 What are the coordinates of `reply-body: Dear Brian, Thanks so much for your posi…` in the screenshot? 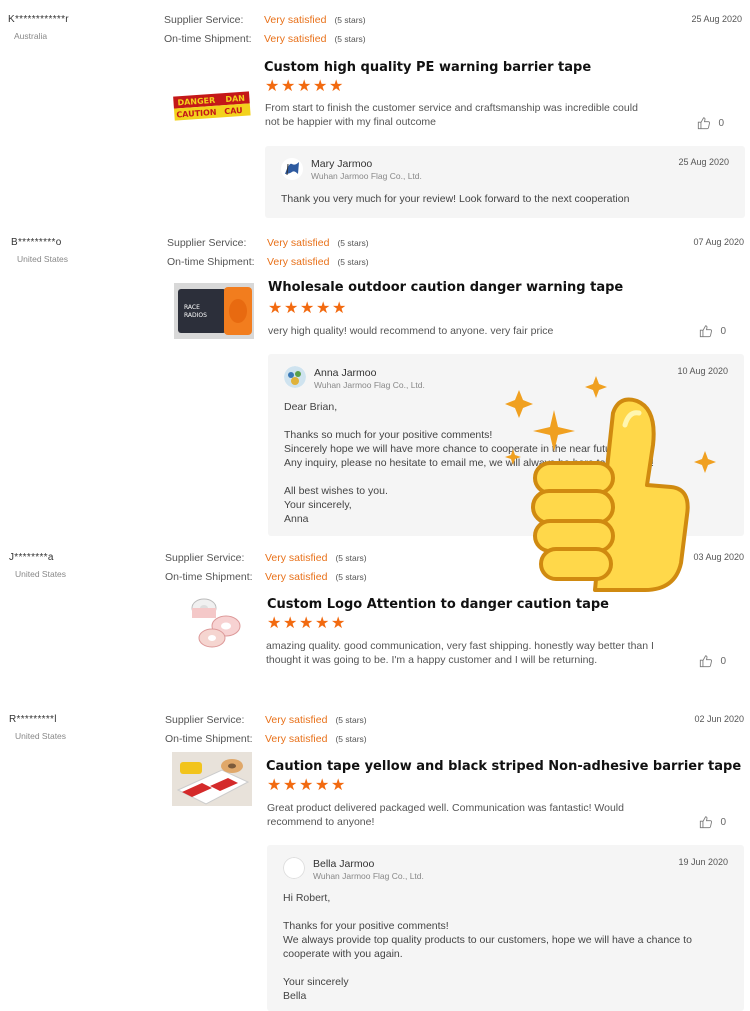 It's located at (469, 463).